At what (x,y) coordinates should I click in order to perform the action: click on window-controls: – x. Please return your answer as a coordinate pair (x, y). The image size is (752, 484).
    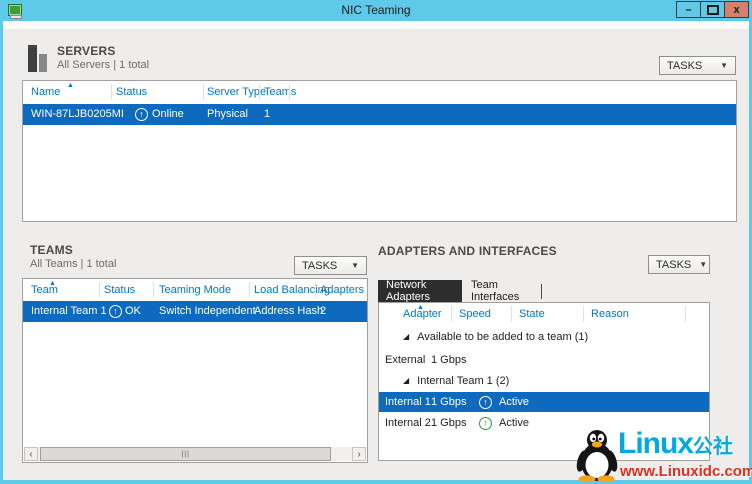
    Looking at the image, I should click on (712, 9).